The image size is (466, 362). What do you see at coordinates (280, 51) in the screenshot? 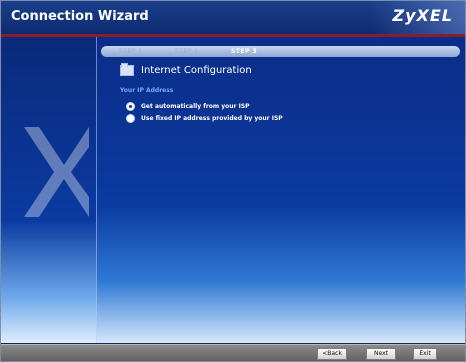
I see `step-progress: STEP 1 STEP 2 STEP 3` at bounding box center [280, 51].